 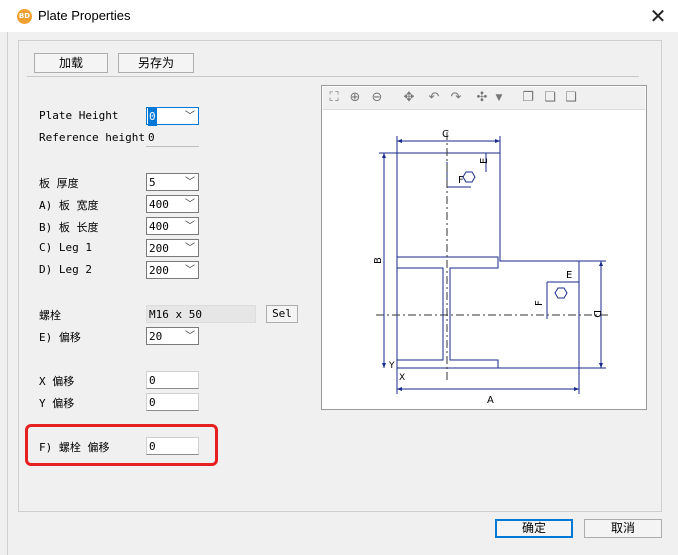 What do you see at coordinates (534, 528) in the screenshot?
I see `ok-button: 确定` at bounding box center [534, 528].